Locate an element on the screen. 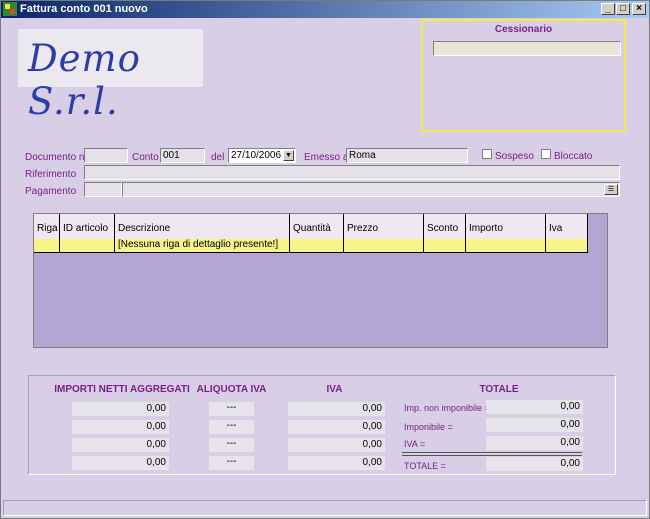 The image size is (650, 519). row-cell-sconto is located at coordinates (445, 245).